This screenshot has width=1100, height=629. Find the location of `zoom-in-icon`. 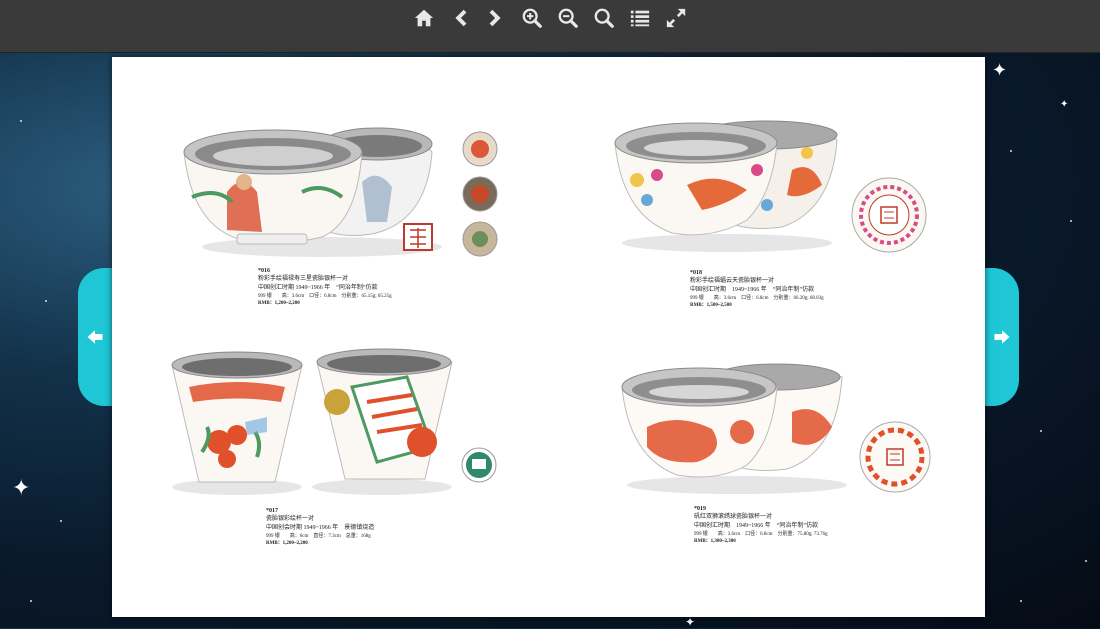

zoom-in-icon is located at coordinates (532, 18).